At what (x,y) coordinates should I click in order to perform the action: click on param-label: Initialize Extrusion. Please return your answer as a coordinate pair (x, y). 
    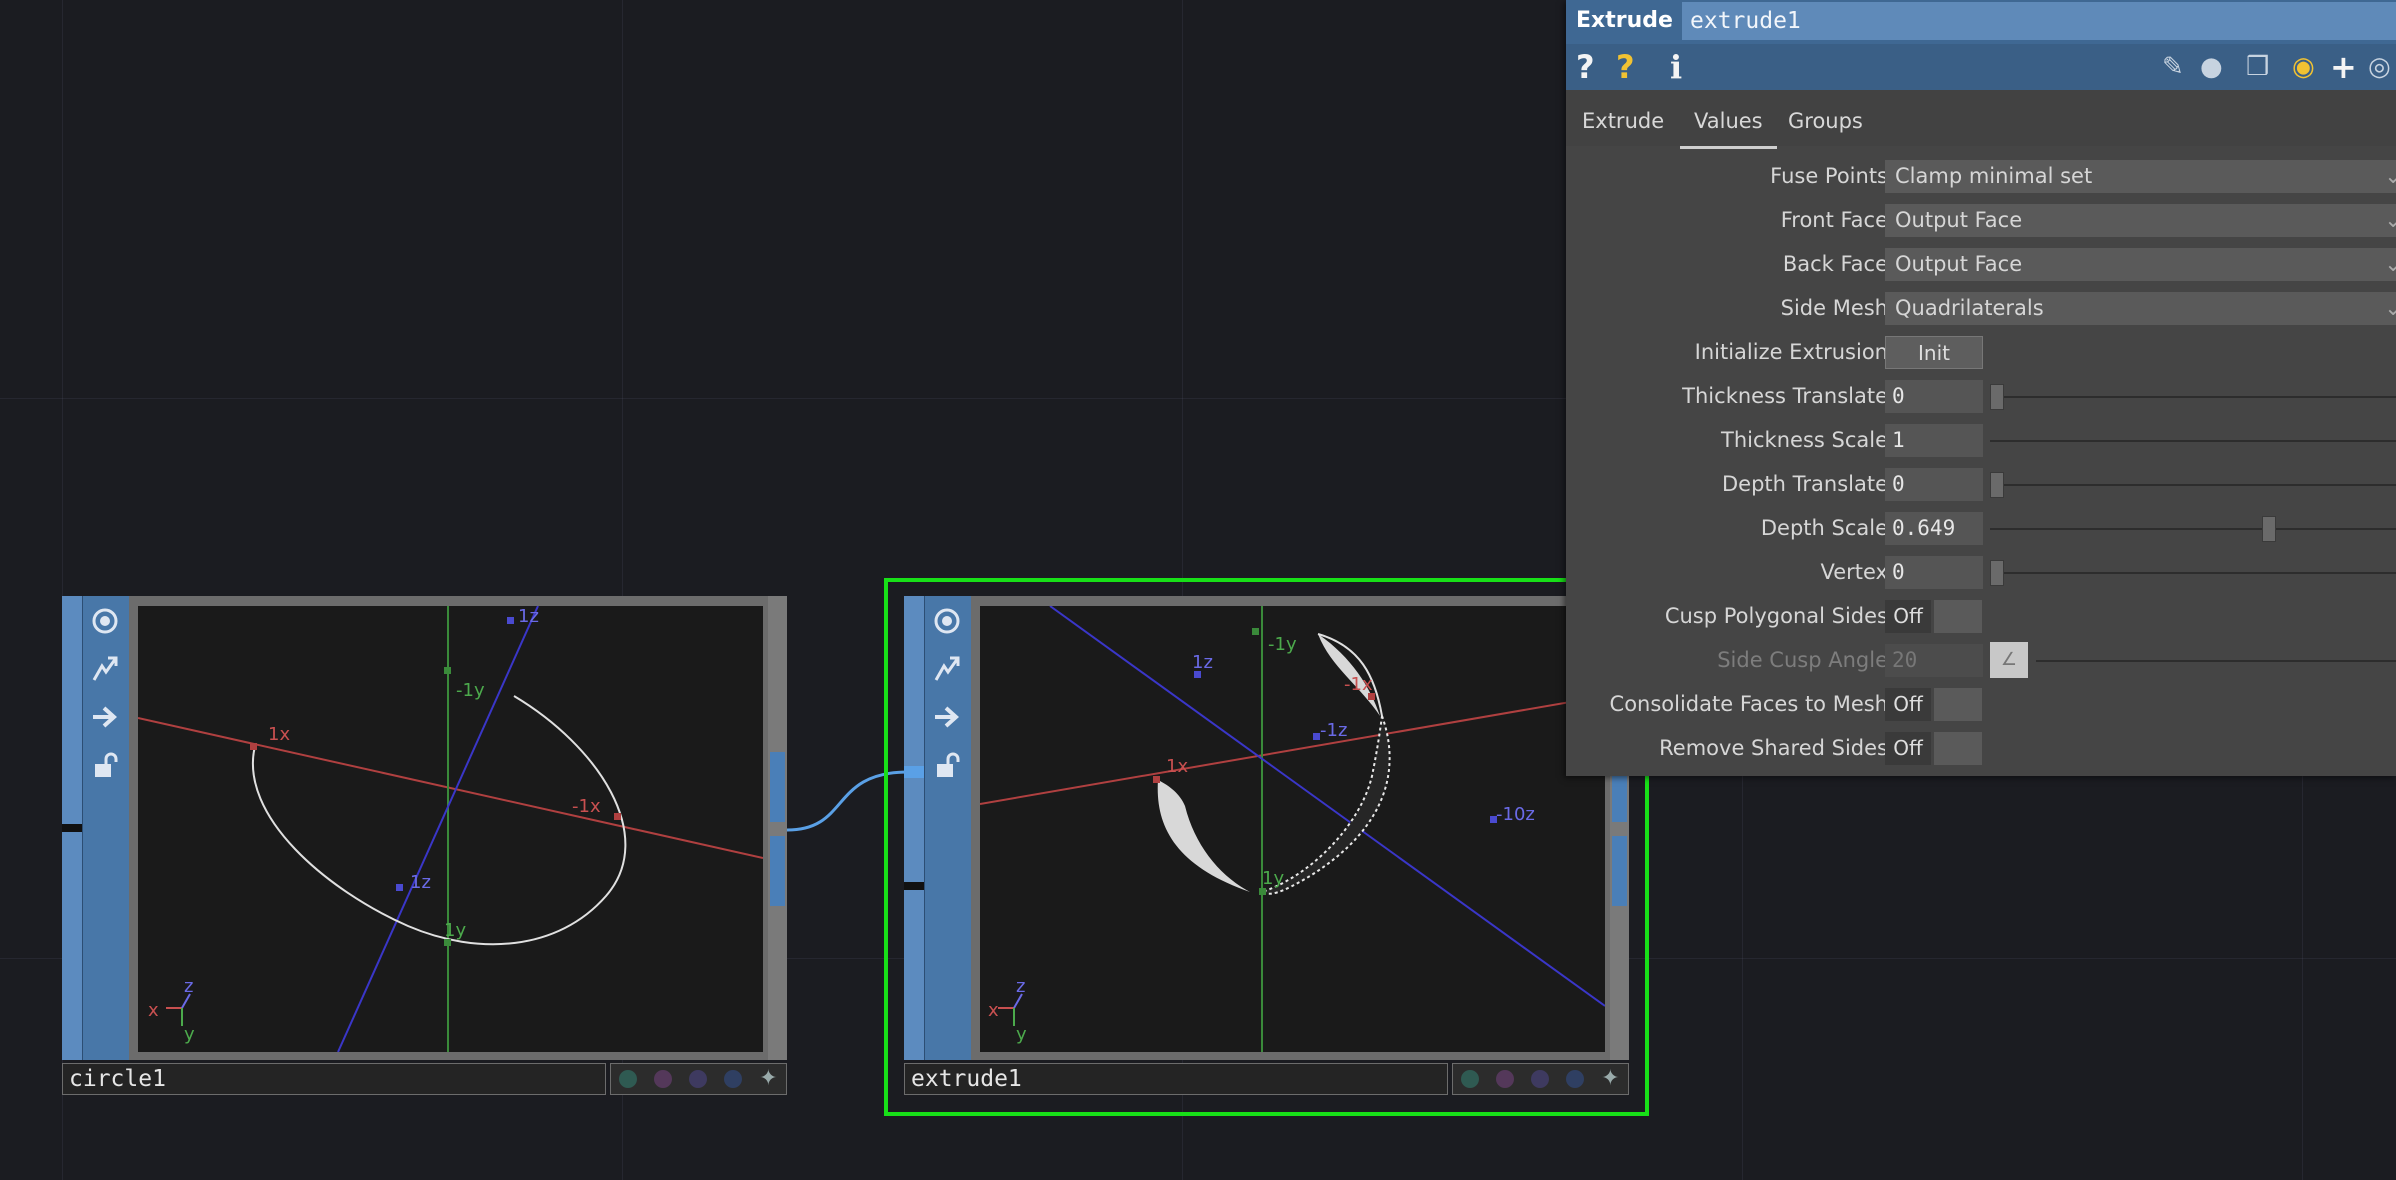
    Looking at the image, I should click on (1791, 352).